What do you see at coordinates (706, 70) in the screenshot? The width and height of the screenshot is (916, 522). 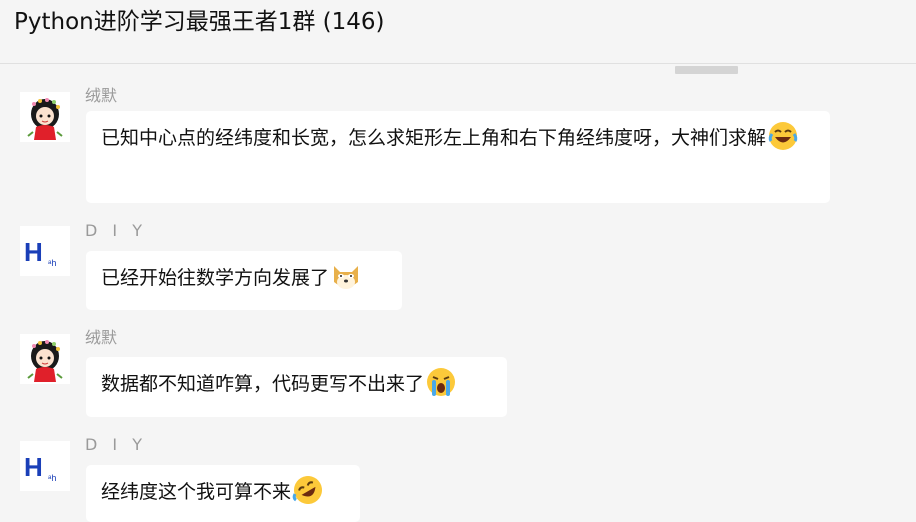 I see `scrollbar-thumb` at bounding box center [706, 70].